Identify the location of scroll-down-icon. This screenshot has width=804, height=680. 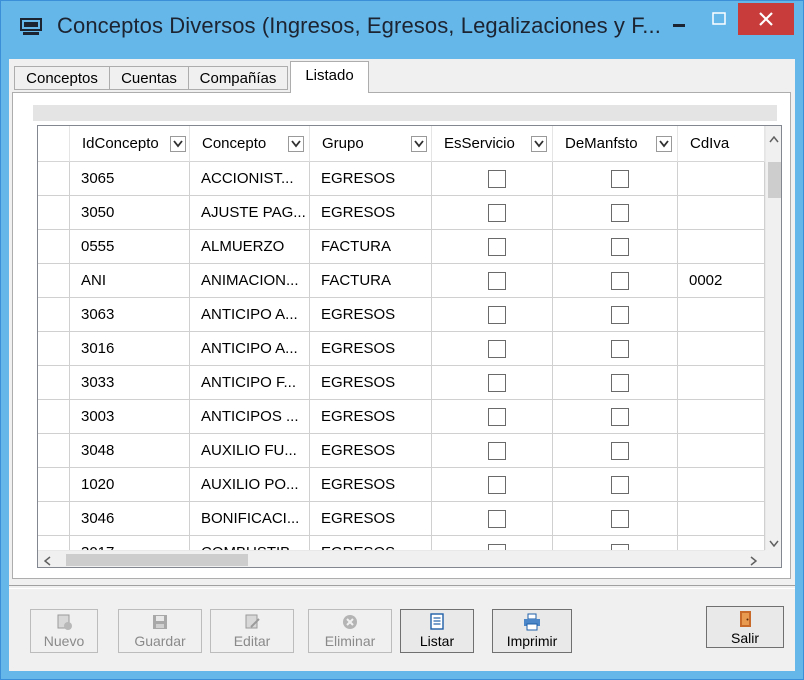
(774, 543).